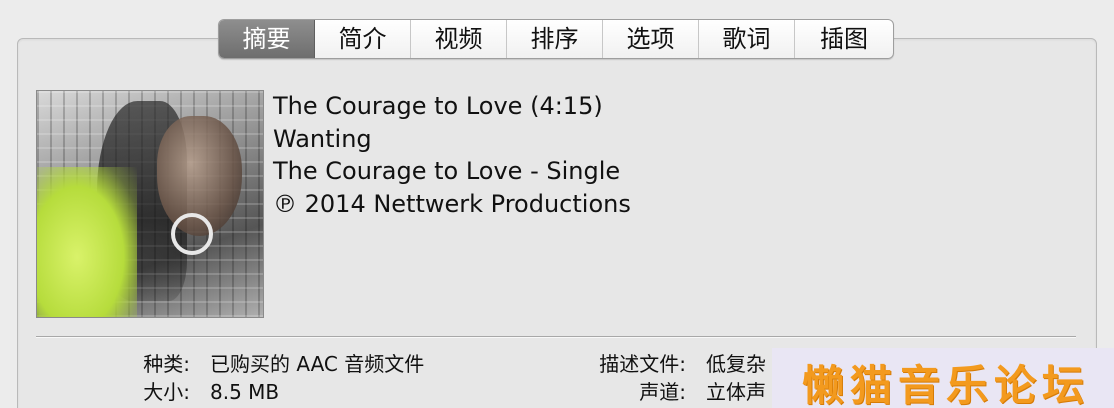 The image size is (1114, 408). I want to click on info-row-size: 大小: 8.5 MB, so click(259, 392).